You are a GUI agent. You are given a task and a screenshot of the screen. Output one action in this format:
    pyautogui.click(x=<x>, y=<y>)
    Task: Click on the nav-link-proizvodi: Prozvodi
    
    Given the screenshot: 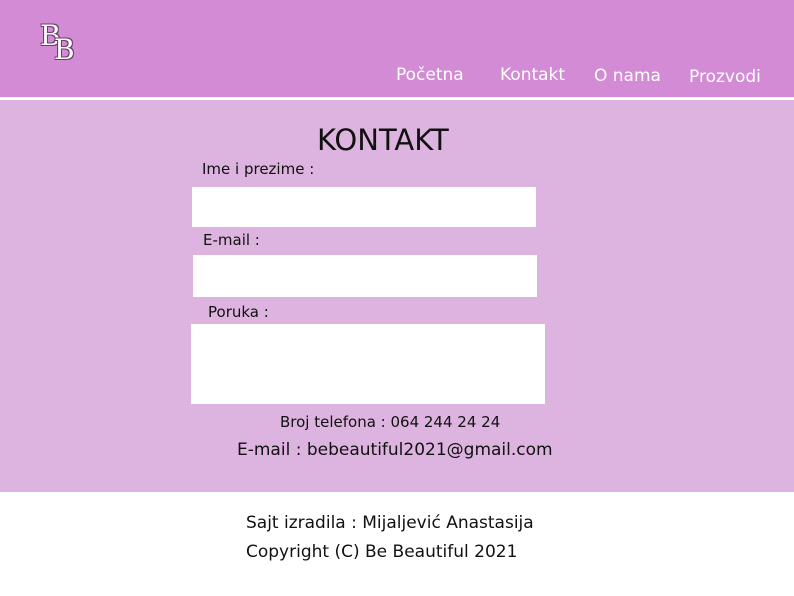 What is the action you would take?
    pyautogui.click(x=725, y=77)
    